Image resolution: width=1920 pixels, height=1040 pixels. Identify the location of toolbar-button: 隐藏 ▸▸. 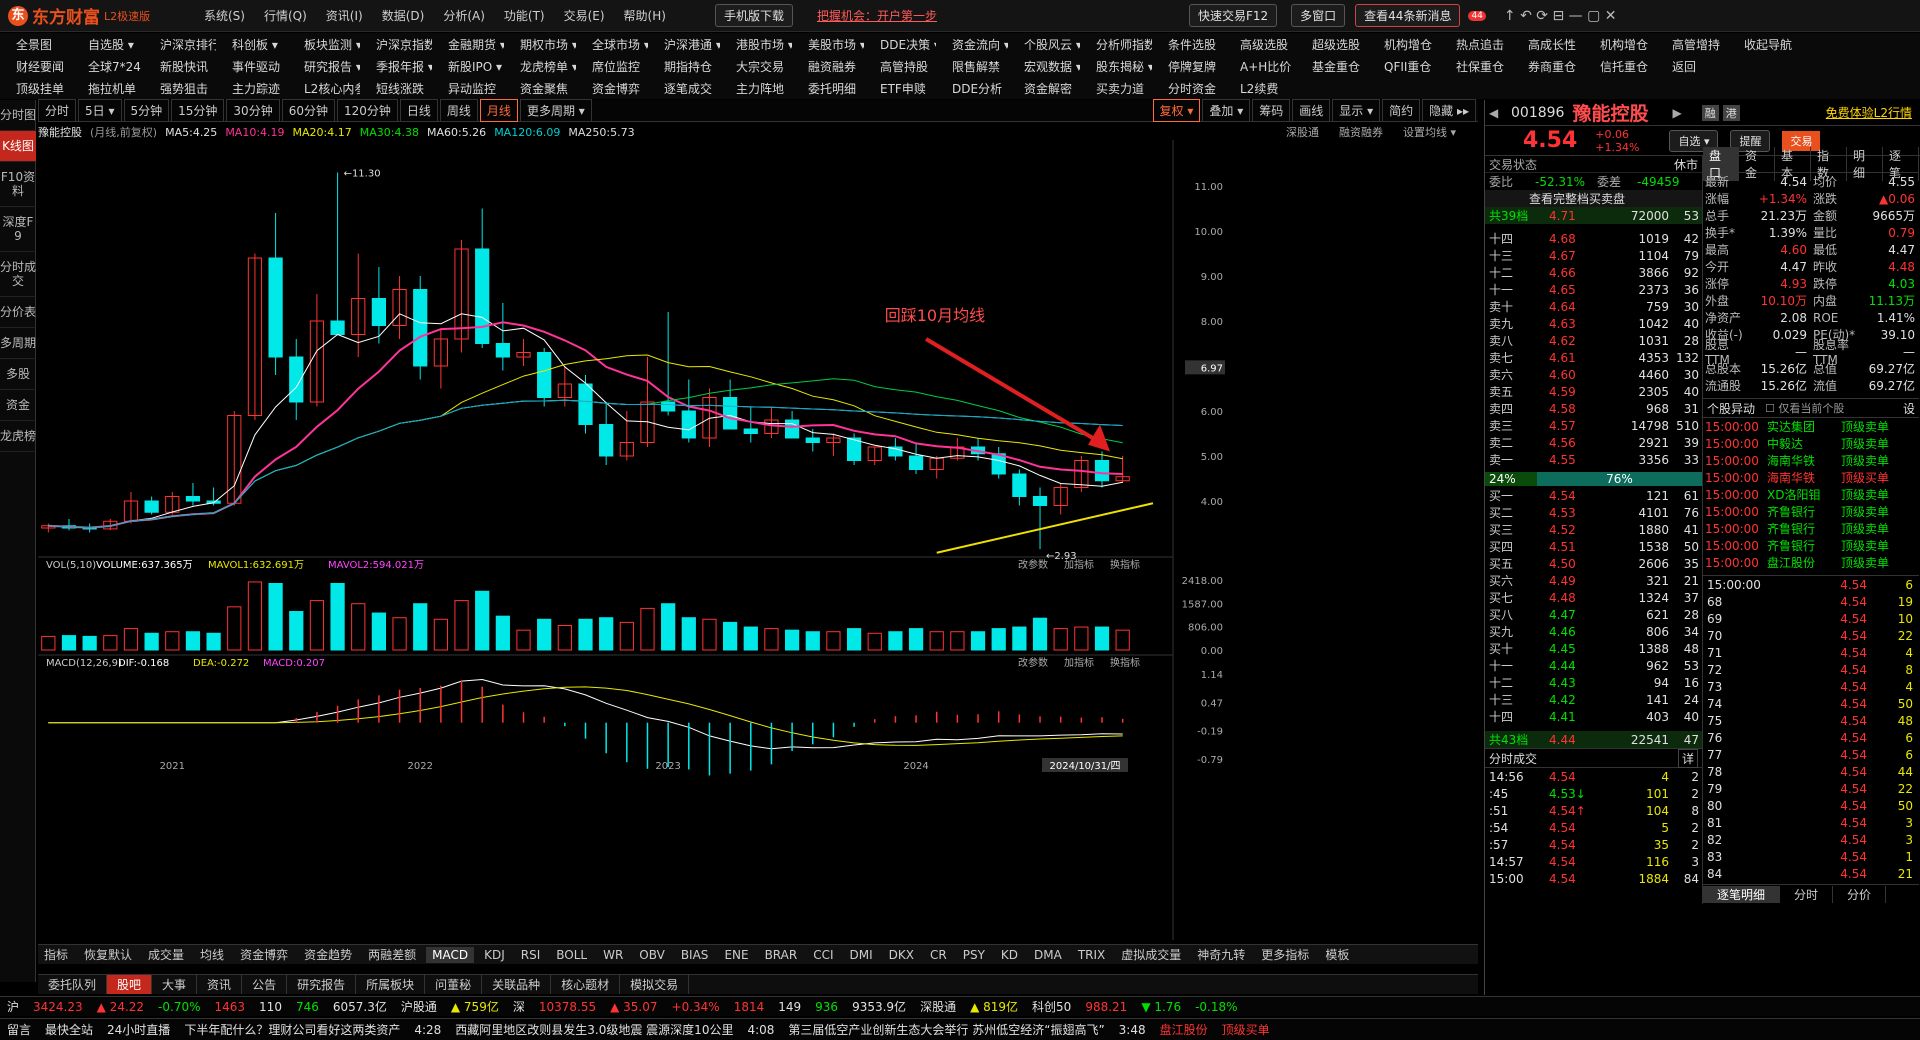
(1449, 110).